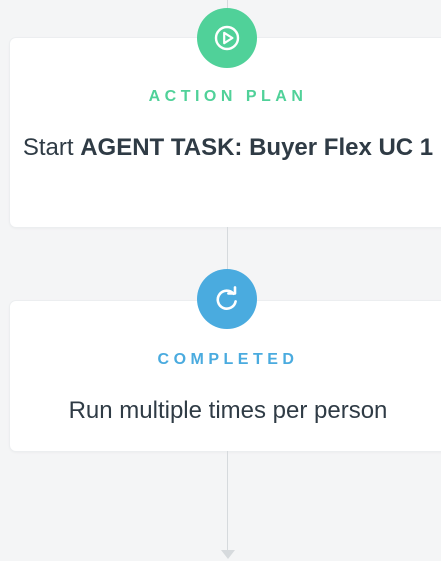 This screenshot has height=561, width=441. I want to click on refresh-icon, so click(227, 299).